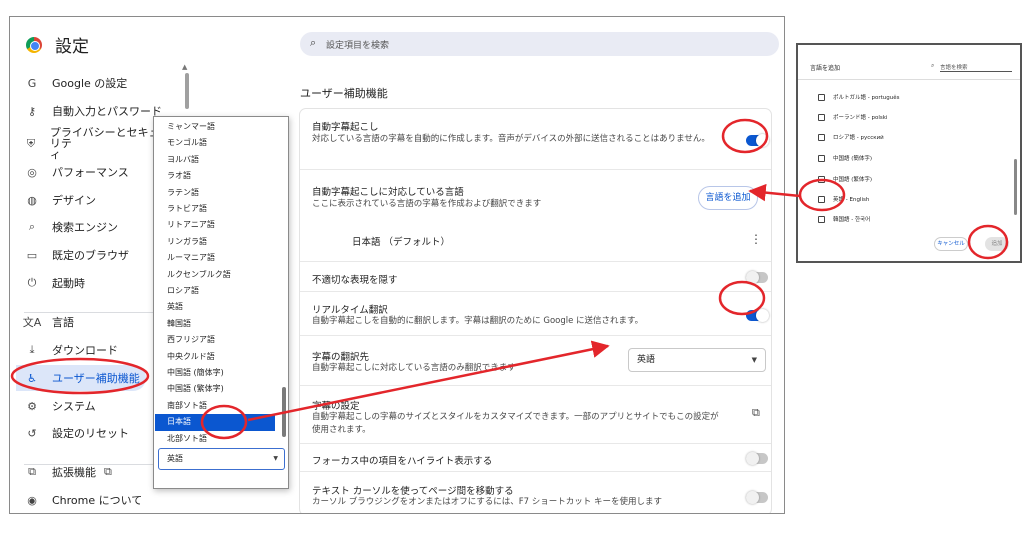 The height and width of the screenshot is (536, 1024). I want to click on dropdown-option: 北部ソト語, so click(215, 439).